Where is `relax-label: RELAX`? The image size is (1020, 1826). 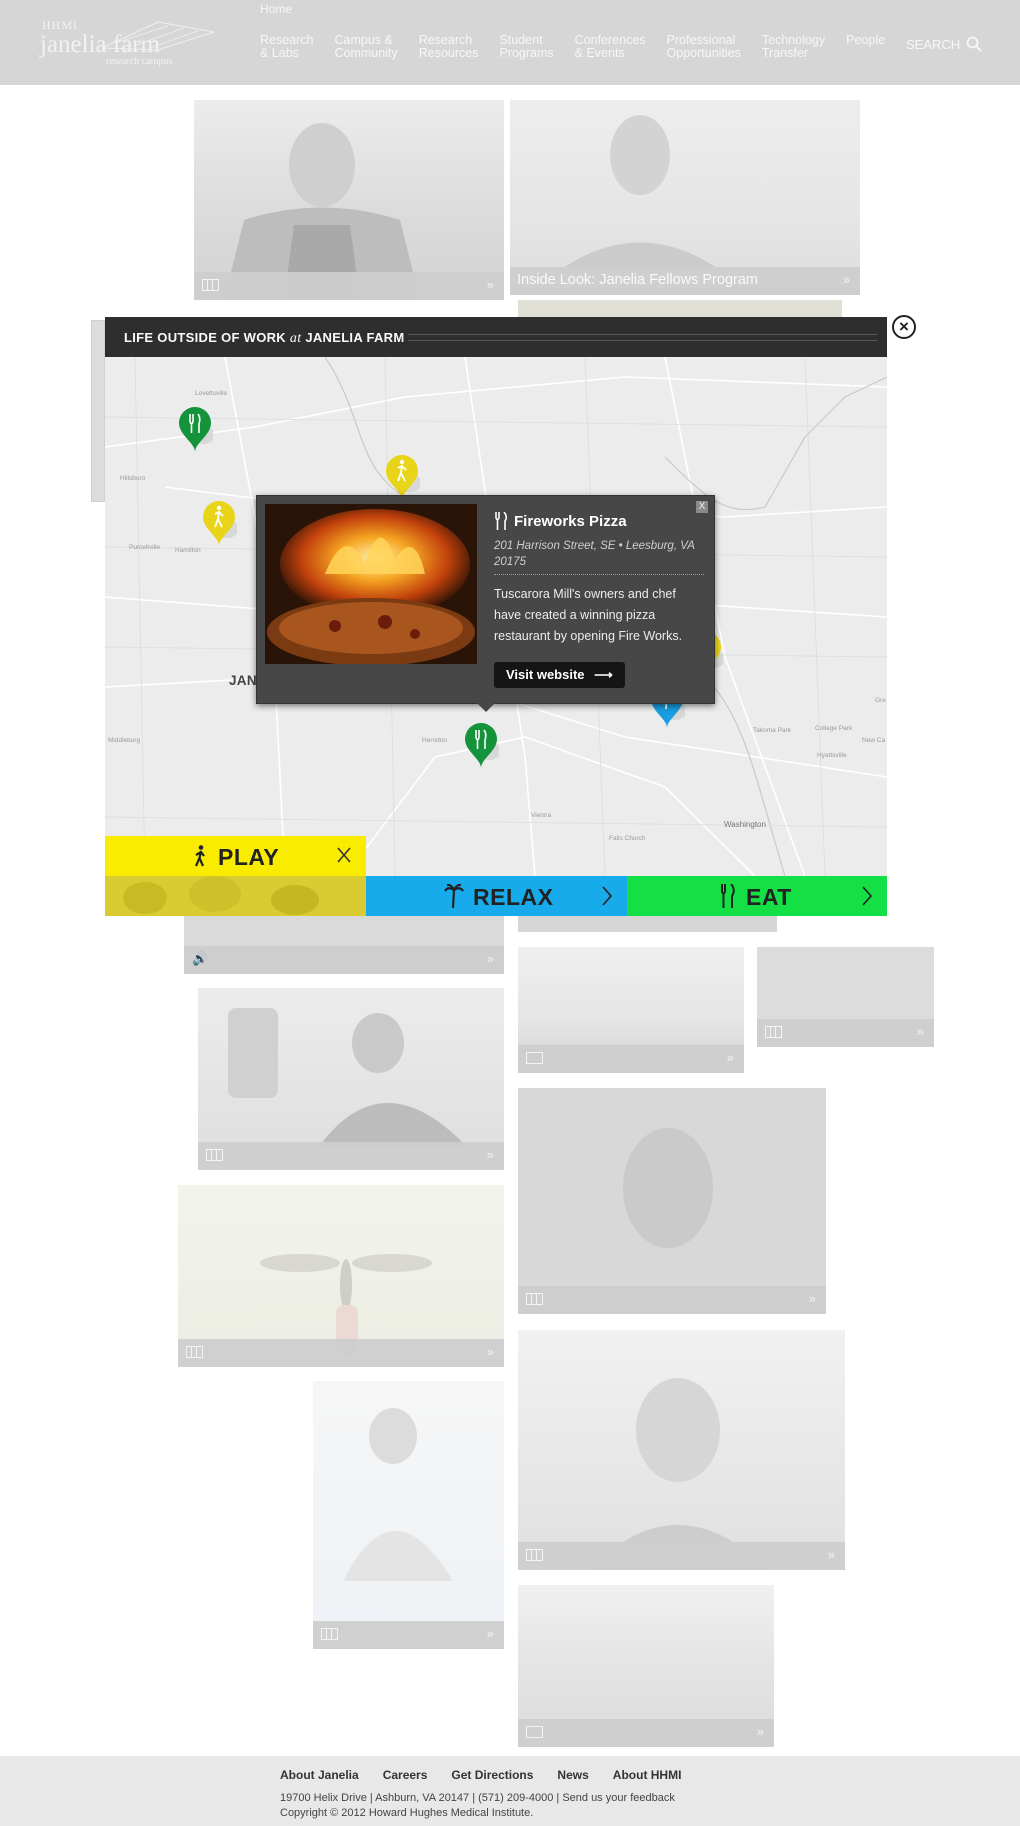 relax-label: RELAX is located at coordinates (513, 897).